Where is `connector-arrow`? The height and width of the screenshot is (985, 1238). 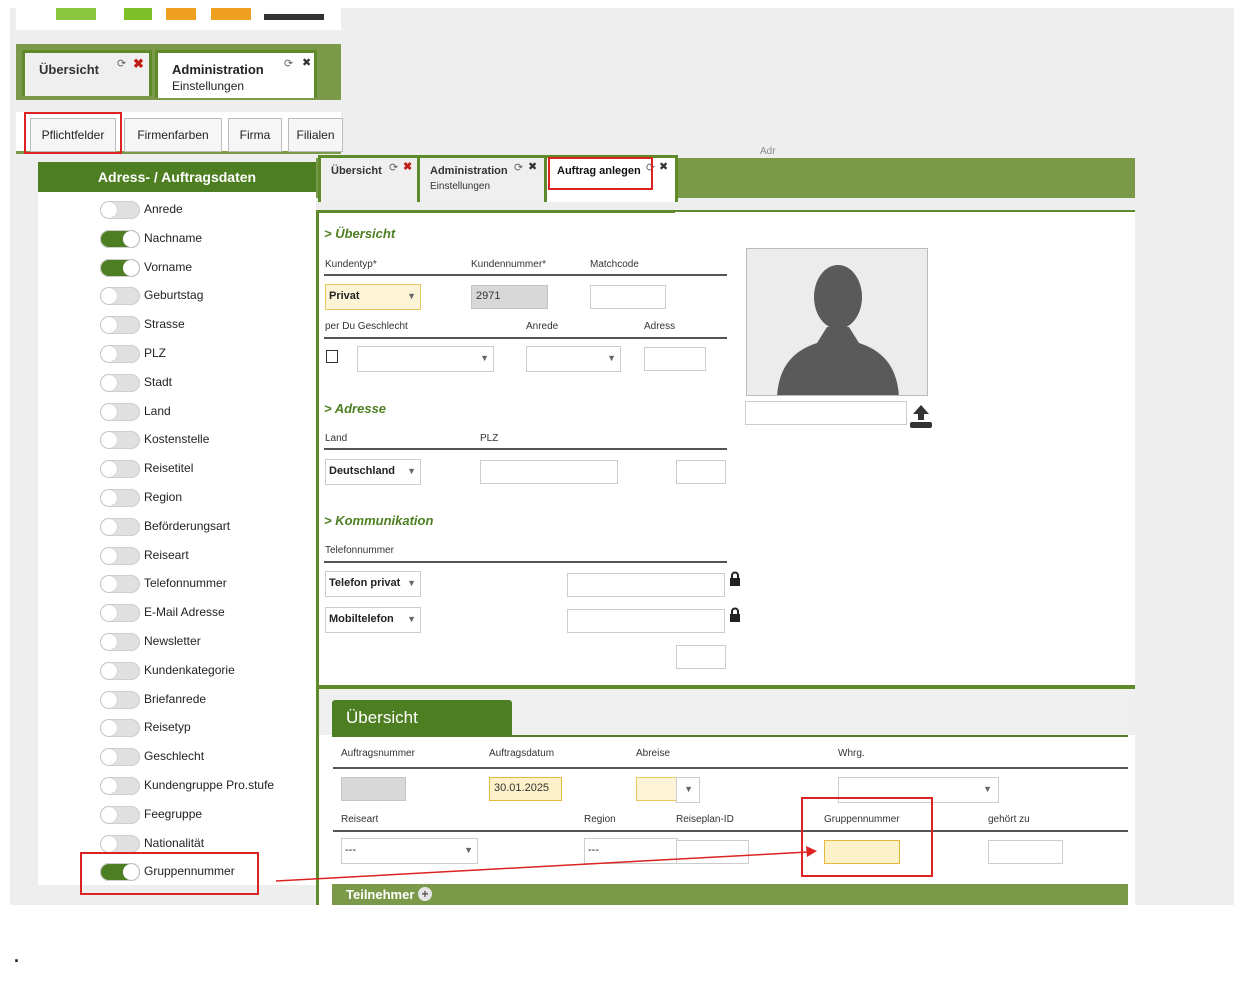 connector-arrow is located at coordinates (546, 864).